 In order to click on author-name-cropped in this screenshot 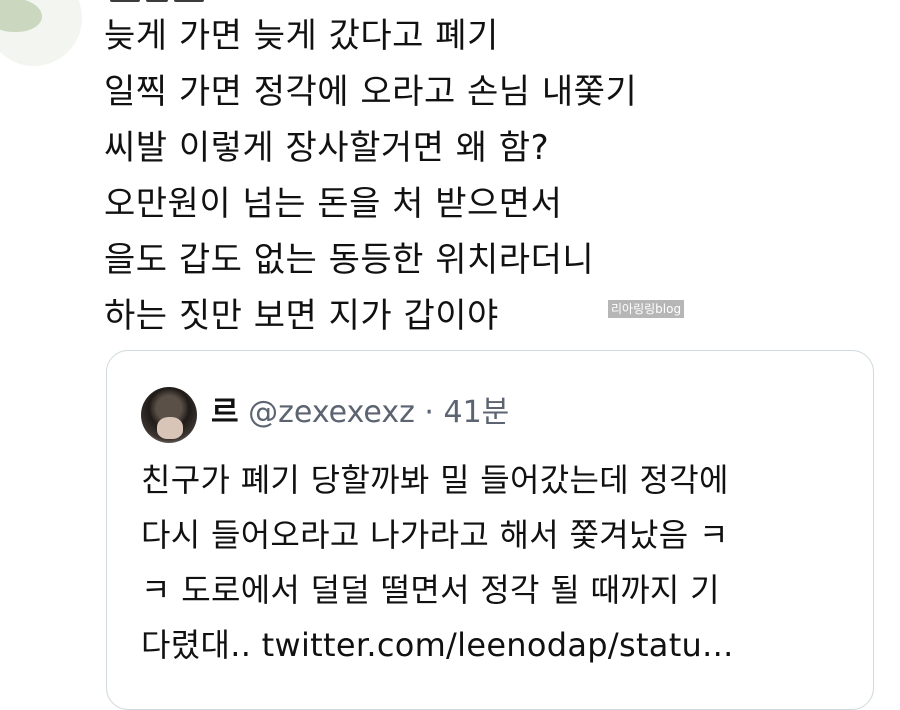, I will do `click(170, 3)`.